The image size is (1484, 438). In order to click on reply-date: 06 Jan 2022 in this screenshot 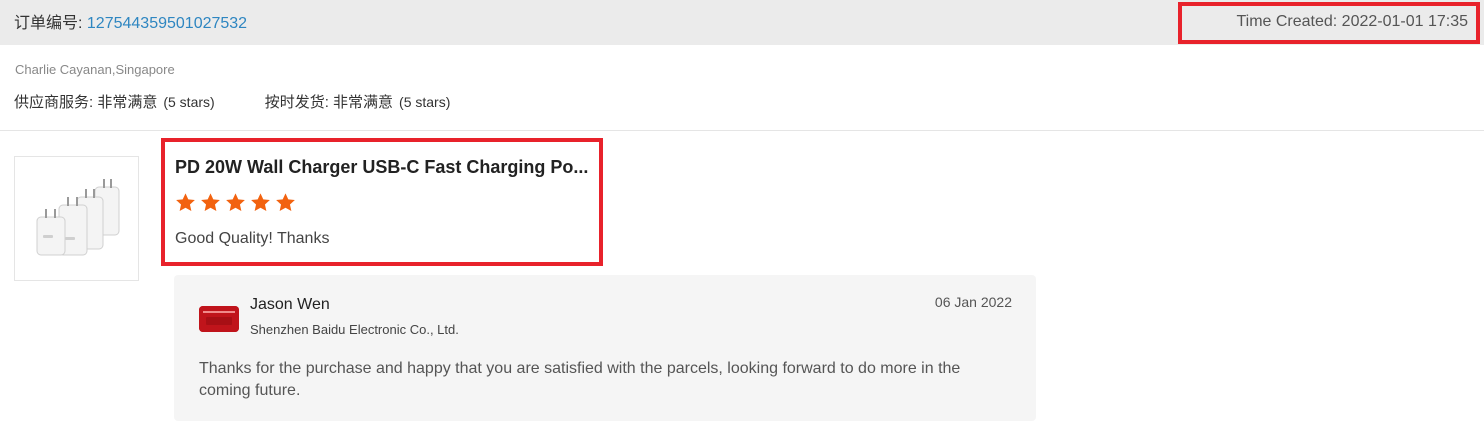, I will do `click(973, 302)`.